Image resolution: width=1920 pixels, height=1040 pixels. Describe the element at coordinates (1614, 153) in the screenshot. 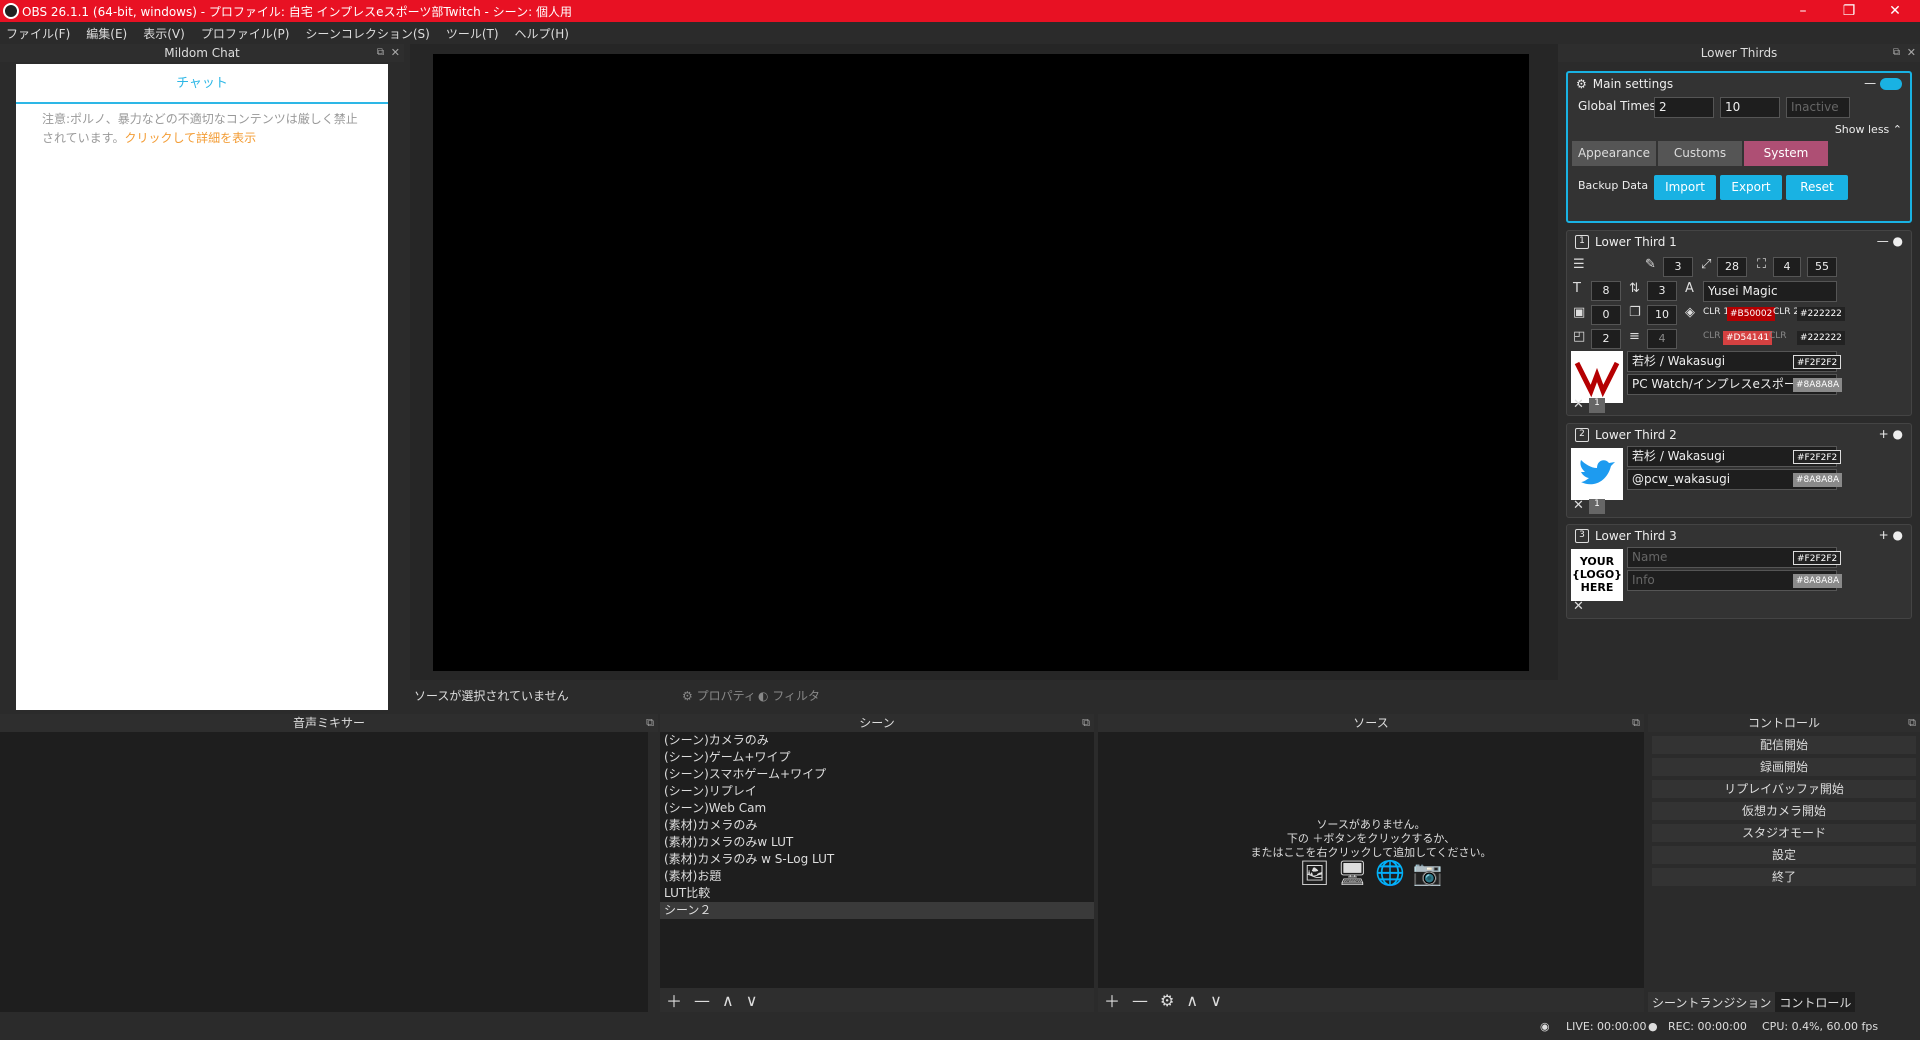

I see `tab-appearance: Appearance` at that location.